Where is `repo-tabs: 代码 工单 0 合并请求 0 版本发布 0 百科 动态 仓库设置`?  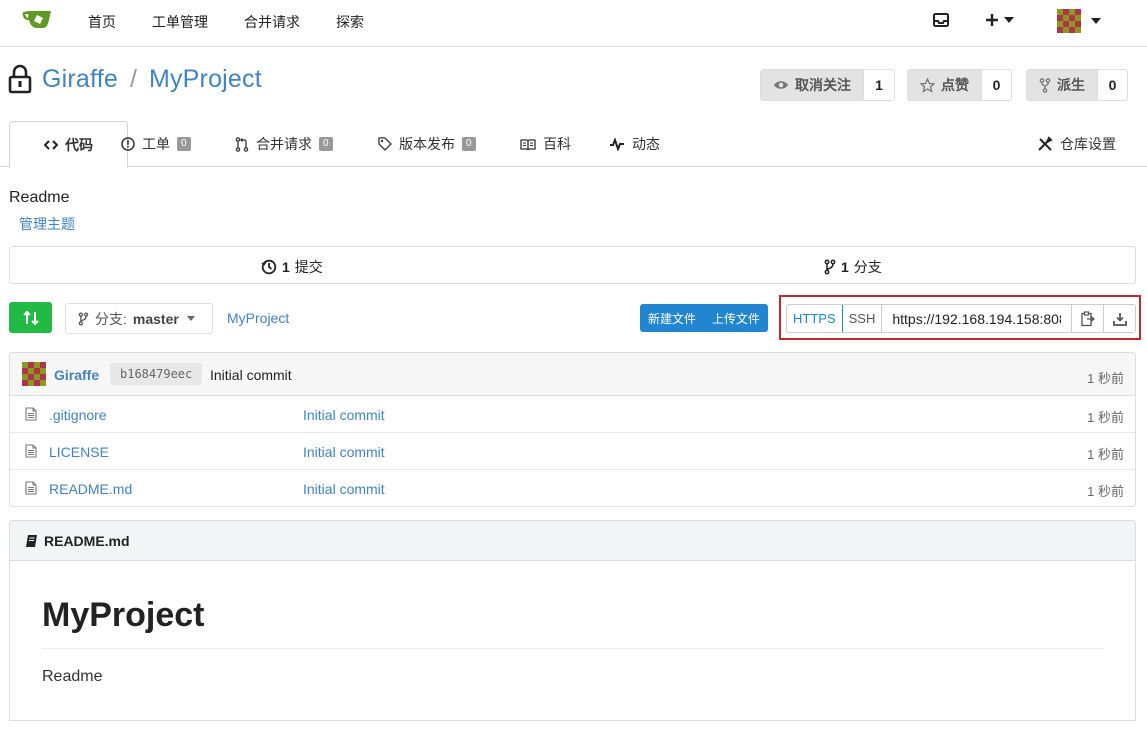
repo-tabs: 代码 工单 0 合并请求 0 版本发布 0 百科 动态 仓库设置 is located at coordinates (573, 144).